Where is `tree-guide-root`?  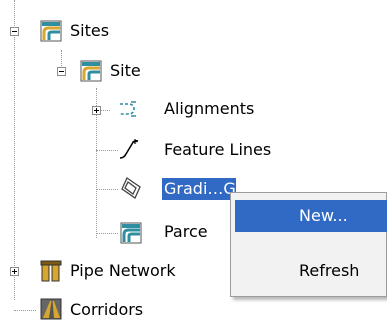
tree-guide-root is located at coordinates (14, 150).